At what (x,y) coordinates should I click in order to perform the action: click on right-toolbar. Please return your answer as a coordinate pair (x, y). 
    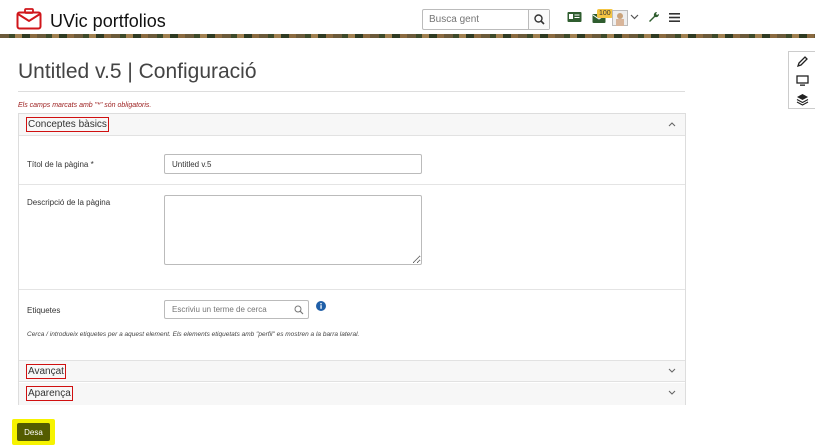
    Looking at the image, I should click on (801, 80).